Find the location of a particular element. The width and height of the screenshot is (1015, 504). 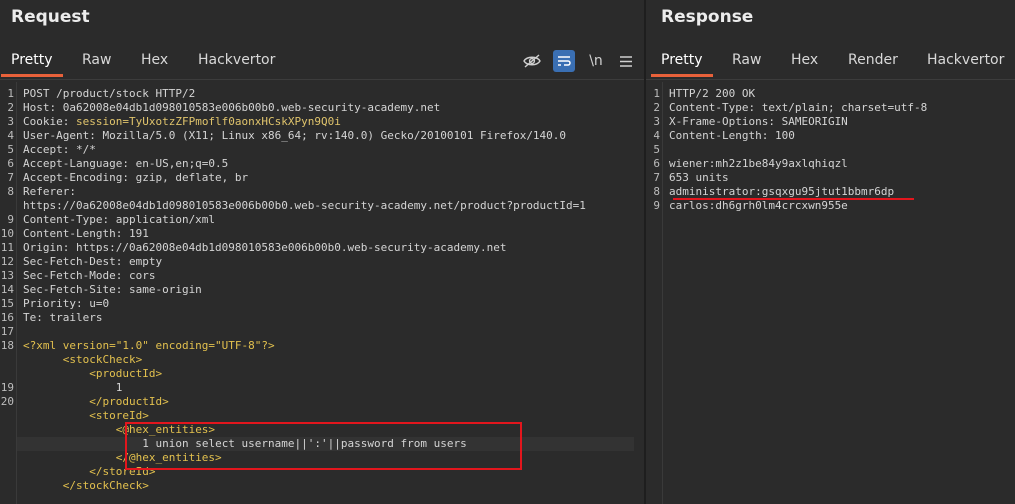

code-line: 6 wiener:mh2z1be84y9axlqhiqzl is located at coordinates (830, 164).